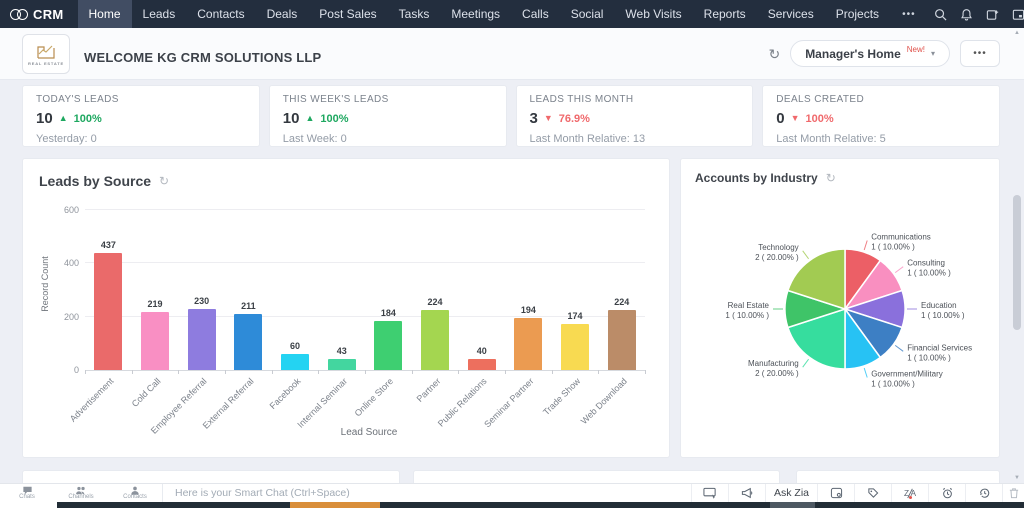 This screenshot has height=508, width=1024. What do you see at coordinates (203, 57) in the screenshot?
I see `page-title: WELCOME KG CRM SOLUTIONS LLP` at bounding box center [203, 57].